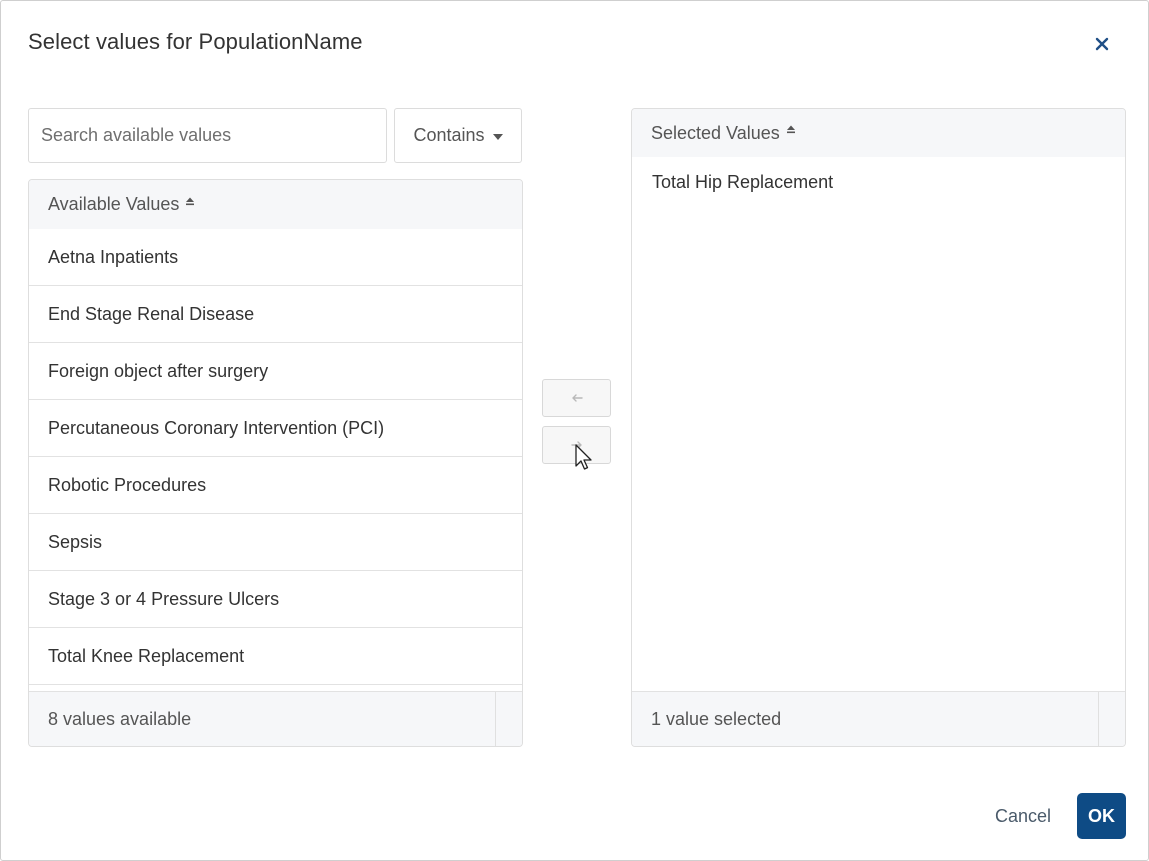  I want to click on list-item: Total Hip Replacement, so click(878, 182).